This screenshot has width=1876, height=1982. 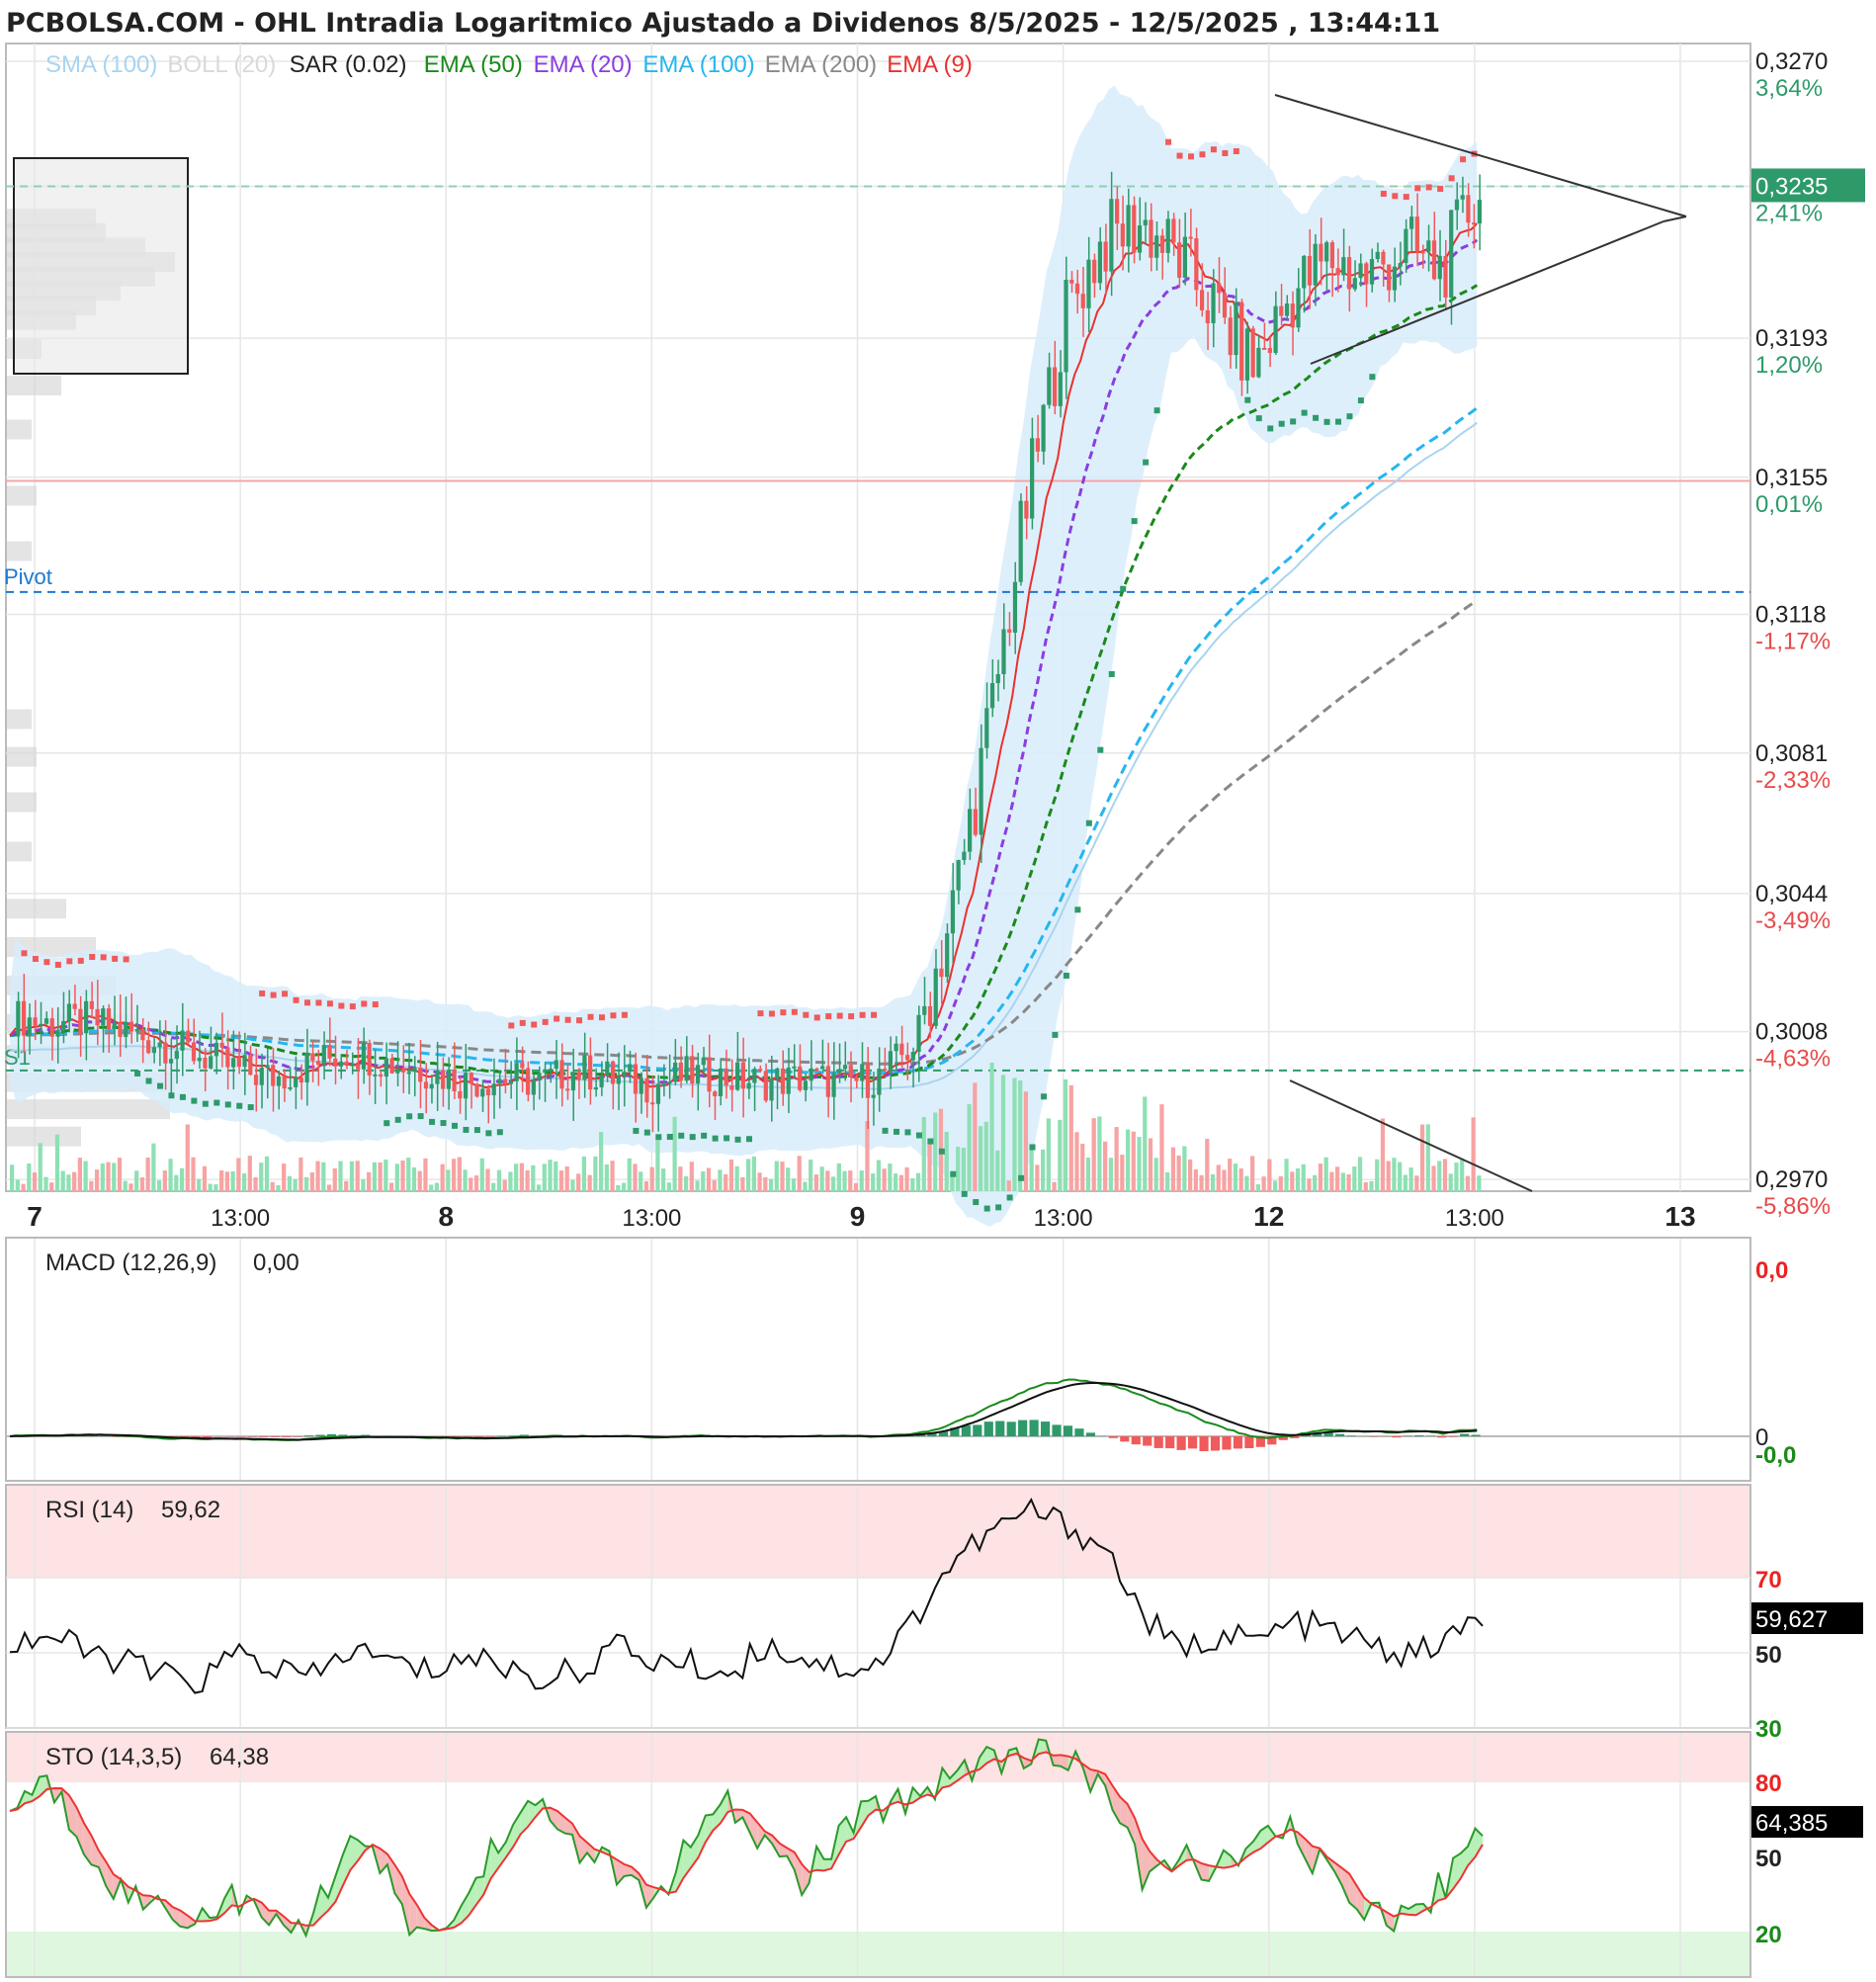 What do you see at coordinates (130, 1263) in the screenshot?
I see `macd-title: MACD (12,26,9)` at bounding box center [130, 1263].